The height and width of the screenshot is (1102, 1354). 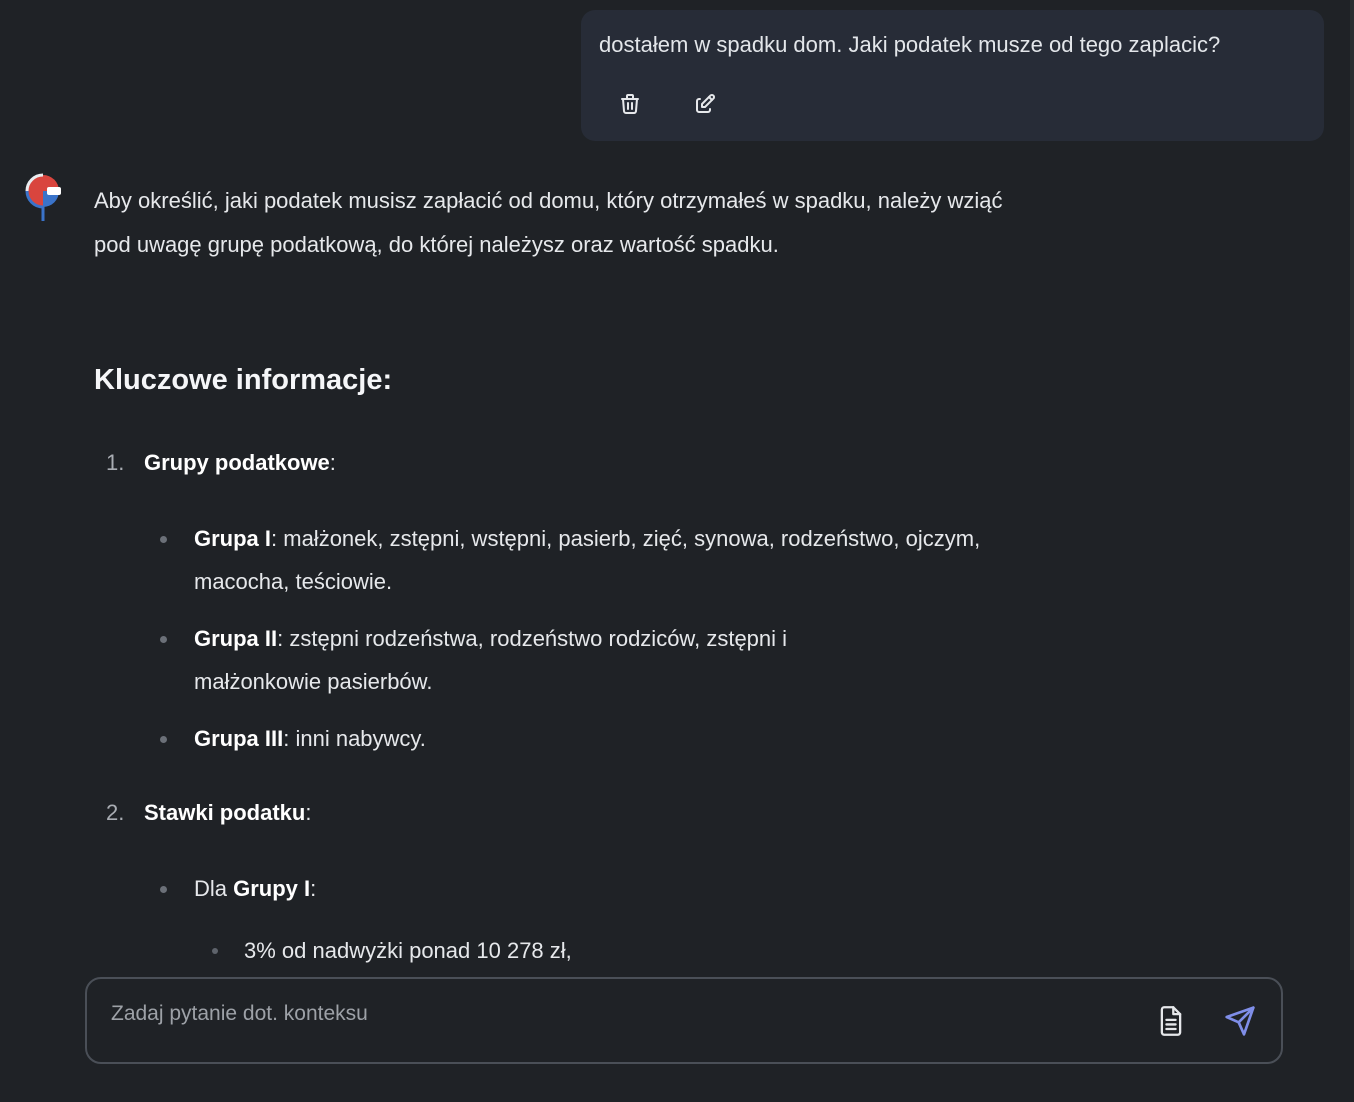 I want to click on delete-message-button, so click(x=630, y=104).